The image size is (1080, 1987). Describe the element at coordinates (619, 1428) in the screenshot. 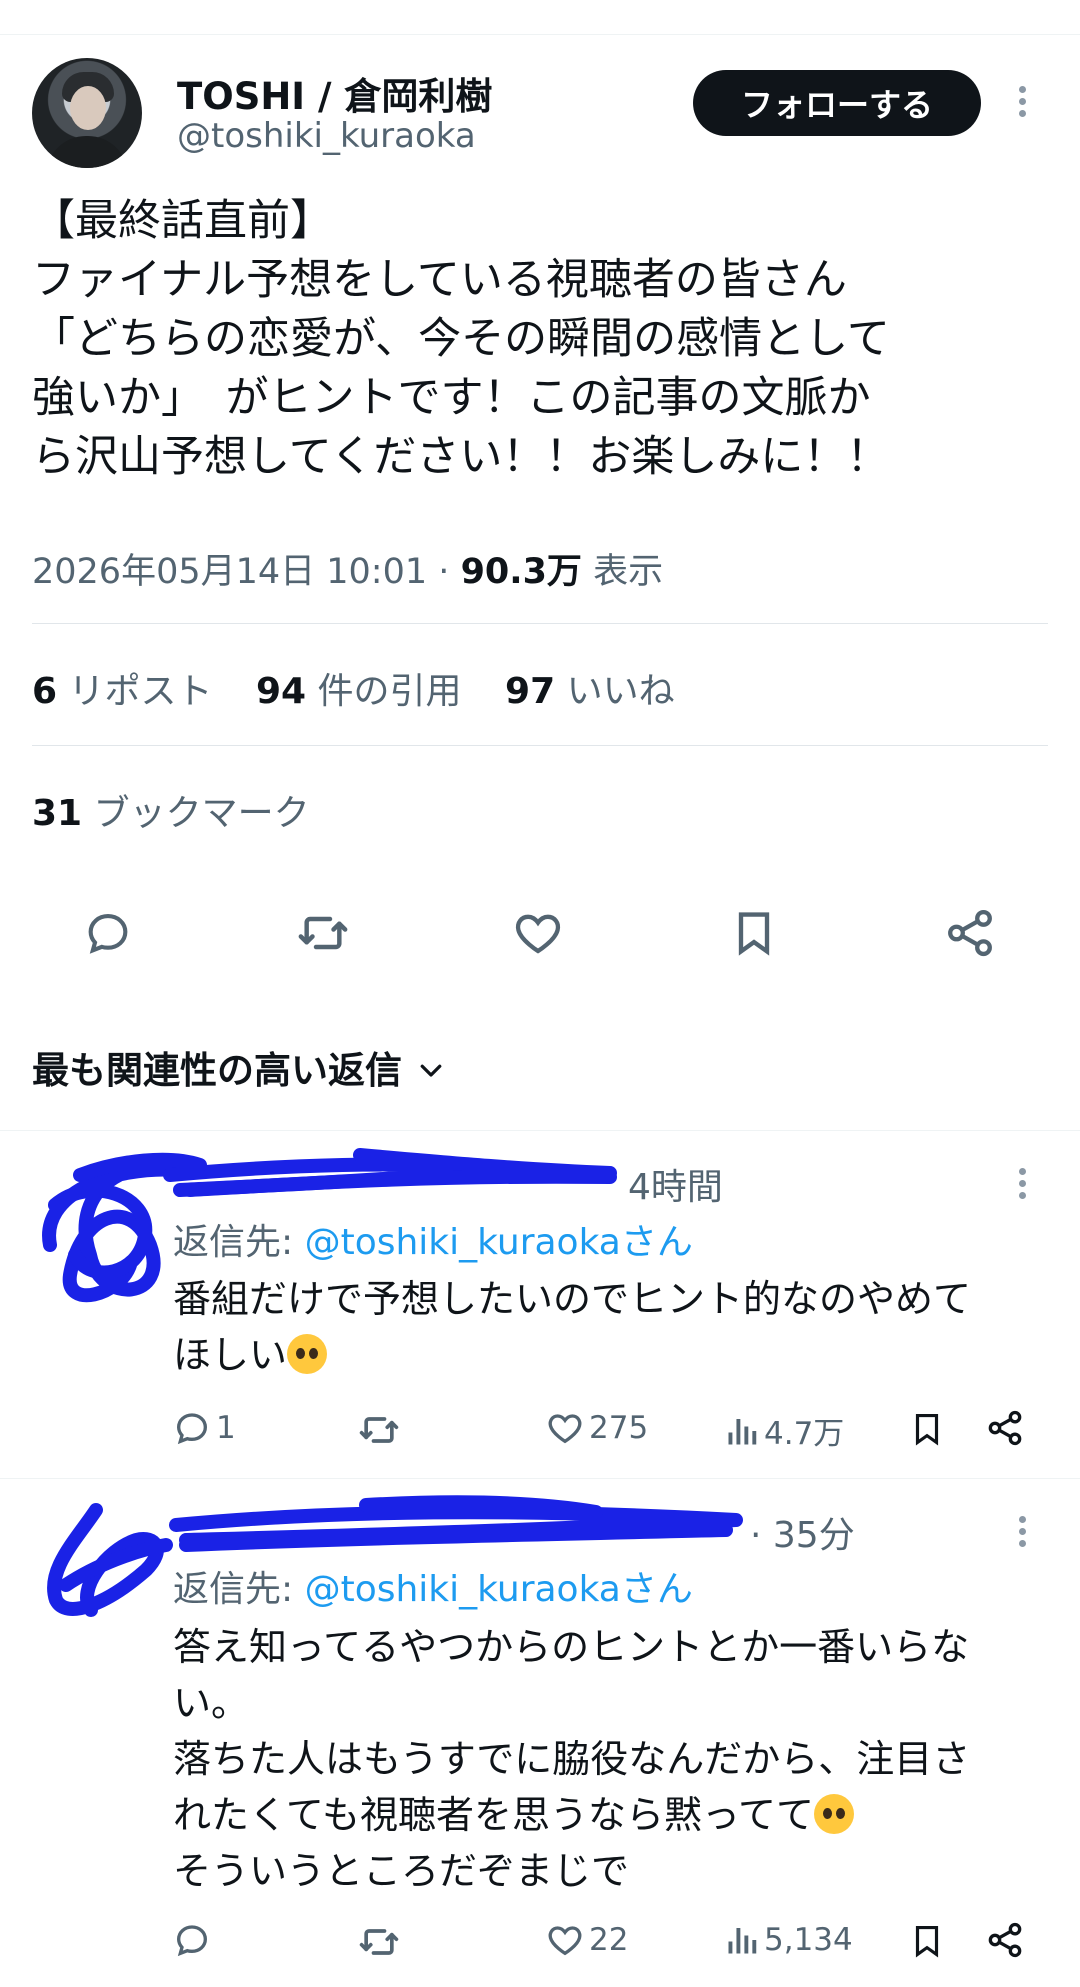

I see `like-count: 275` at that location.